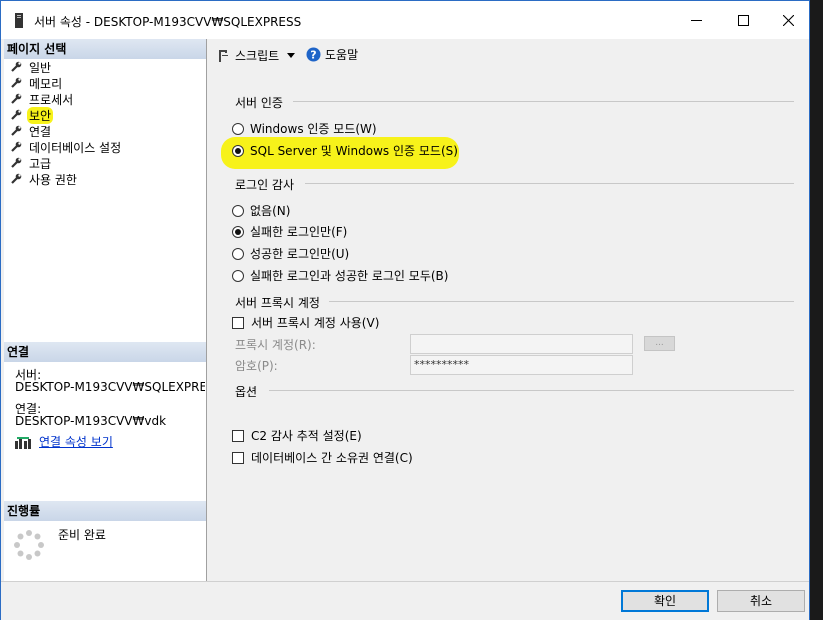 Image resolution: width=823 pixels, height=620 pixels. What do you see at coordinates (76, 442) in the screenshot?
I see `view-properties-link: 연결 속성 보기` at bounding box center [76, 442].